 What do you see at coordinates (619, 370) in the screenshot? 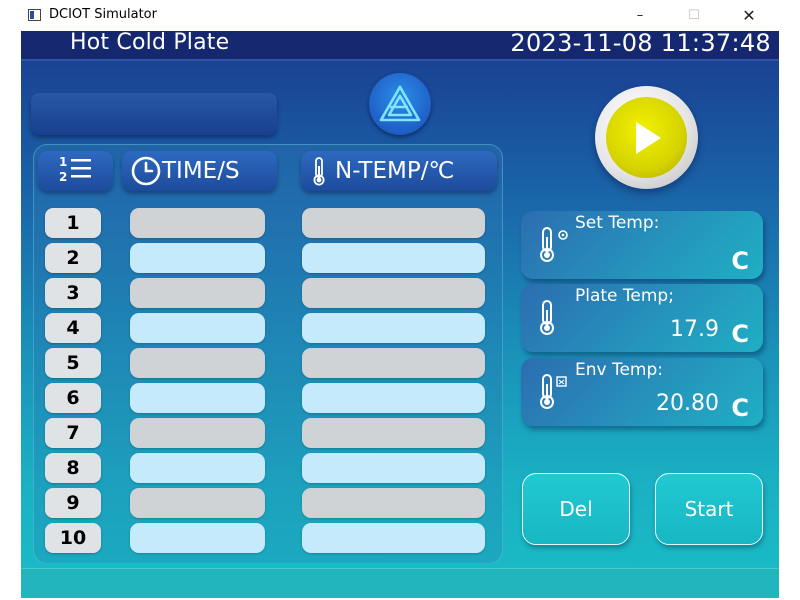
I see `env-temp-label: Env Temp:` at bounding box center [619, 370].